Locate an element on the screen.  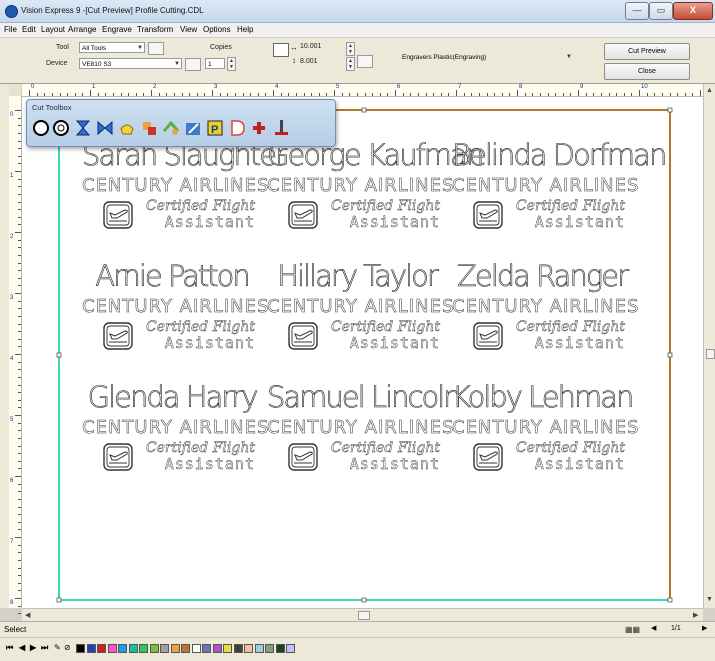
no-color-icon: ⊘ is located at coordinates (67, 647).